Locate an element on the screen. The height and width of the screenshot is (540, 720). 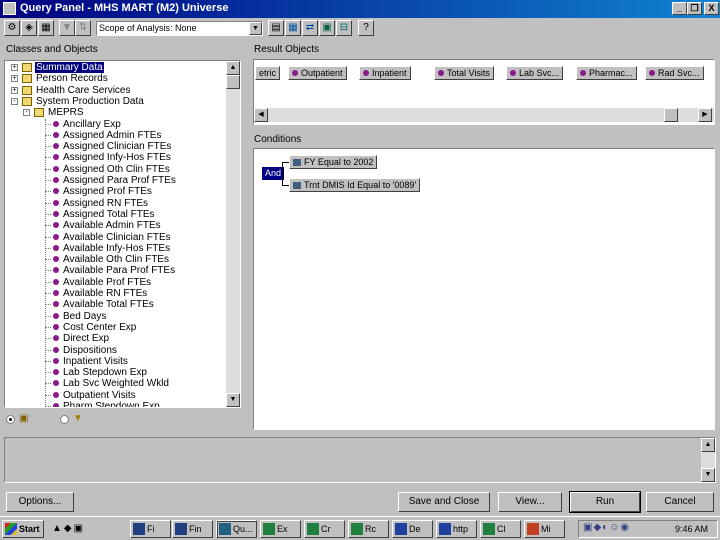
tree-object-item: Available Clinician FTEs is located at coordinates (115, 237).